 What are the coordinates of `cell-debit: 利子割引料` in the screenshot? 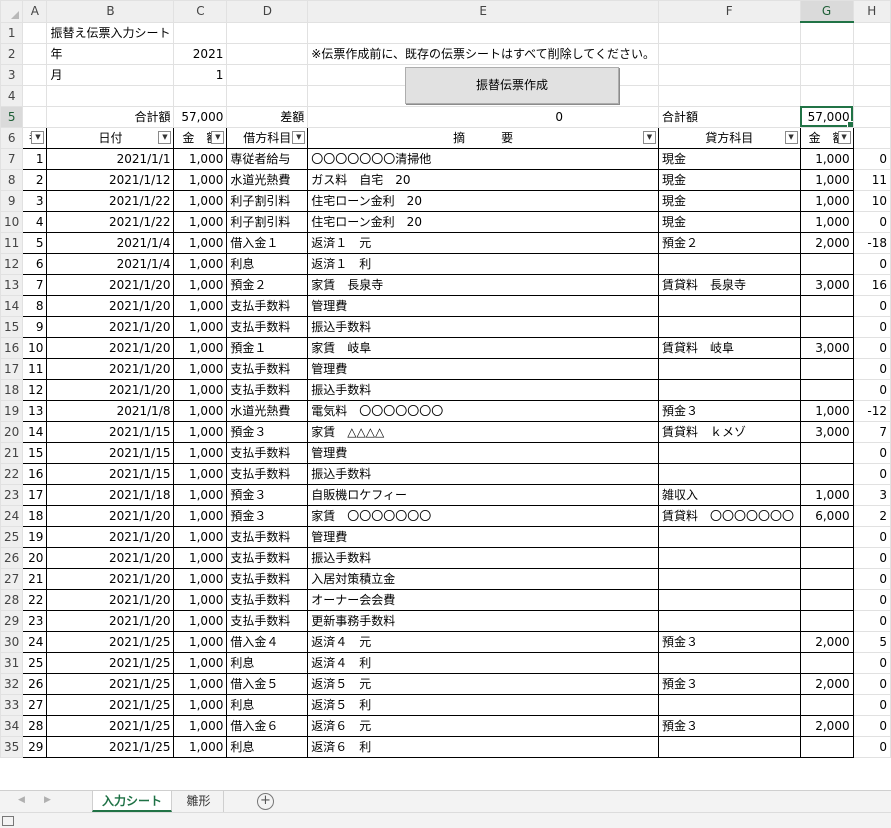 It's located at (267, 200).